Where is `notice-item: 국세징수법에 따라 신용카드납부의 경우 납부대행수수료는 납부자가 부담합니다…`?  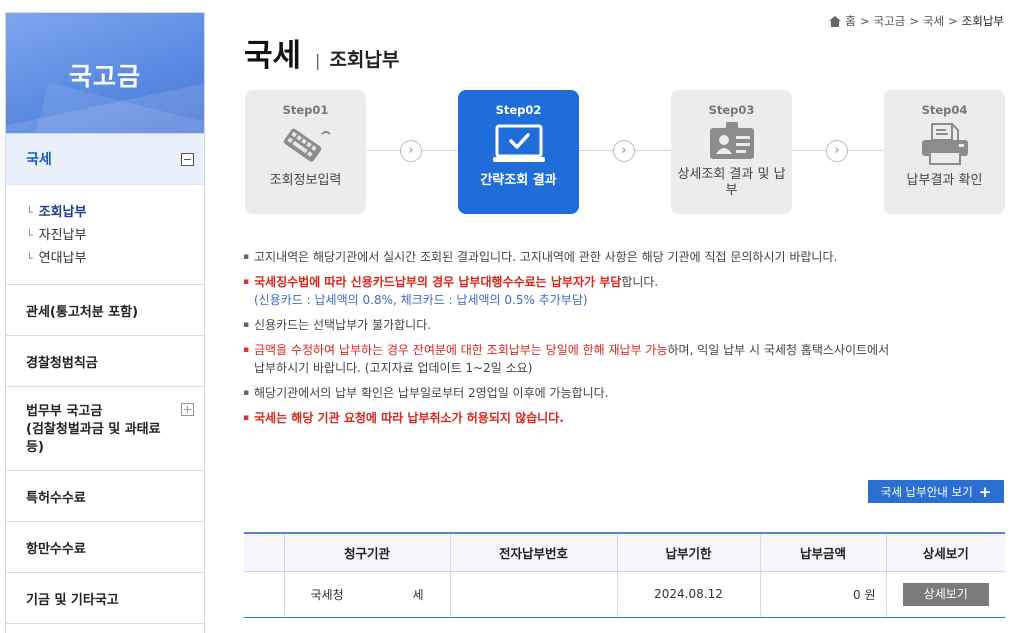 notice-item: 국세징수법에 따라 신용카드납부의 경우 납부대행수수료는 납부자가 부담합니다… is located at coordinates (628, 291).